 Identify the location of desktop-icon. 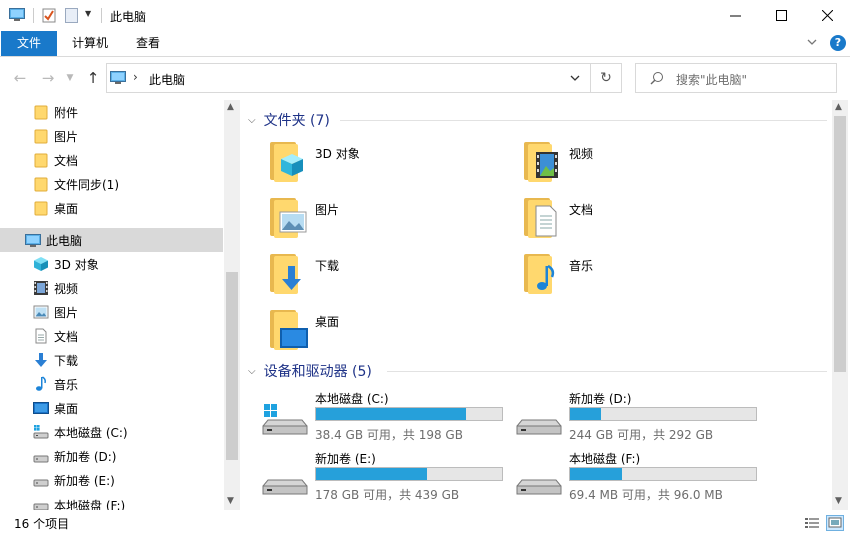
(41, 408).